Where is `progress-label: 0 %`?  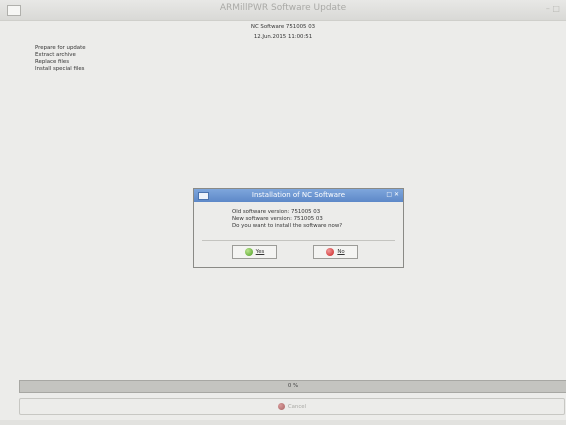 progress-label: 0 % is located at coordinates (293, 386).